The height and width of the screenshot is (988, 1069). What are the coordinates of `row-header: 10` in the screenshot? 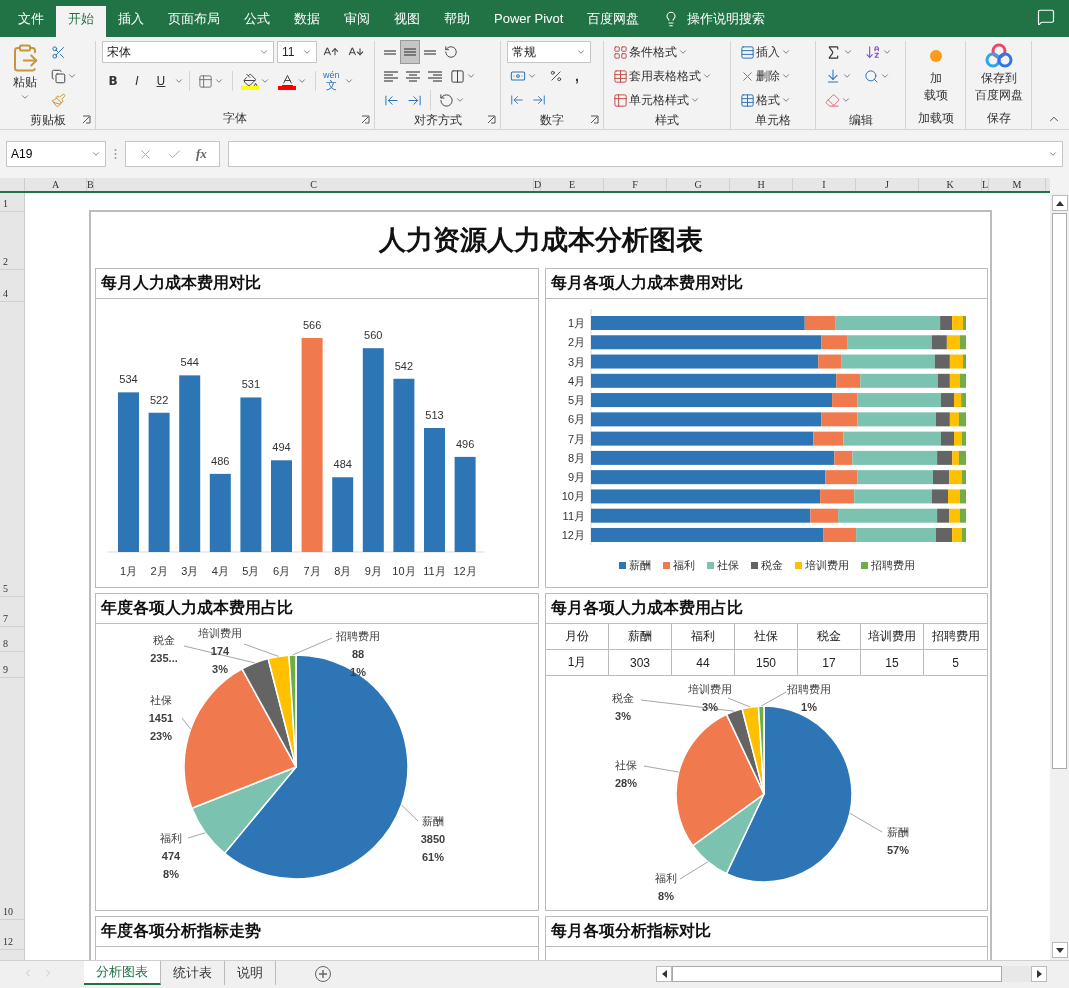 It's located at (12, 799).